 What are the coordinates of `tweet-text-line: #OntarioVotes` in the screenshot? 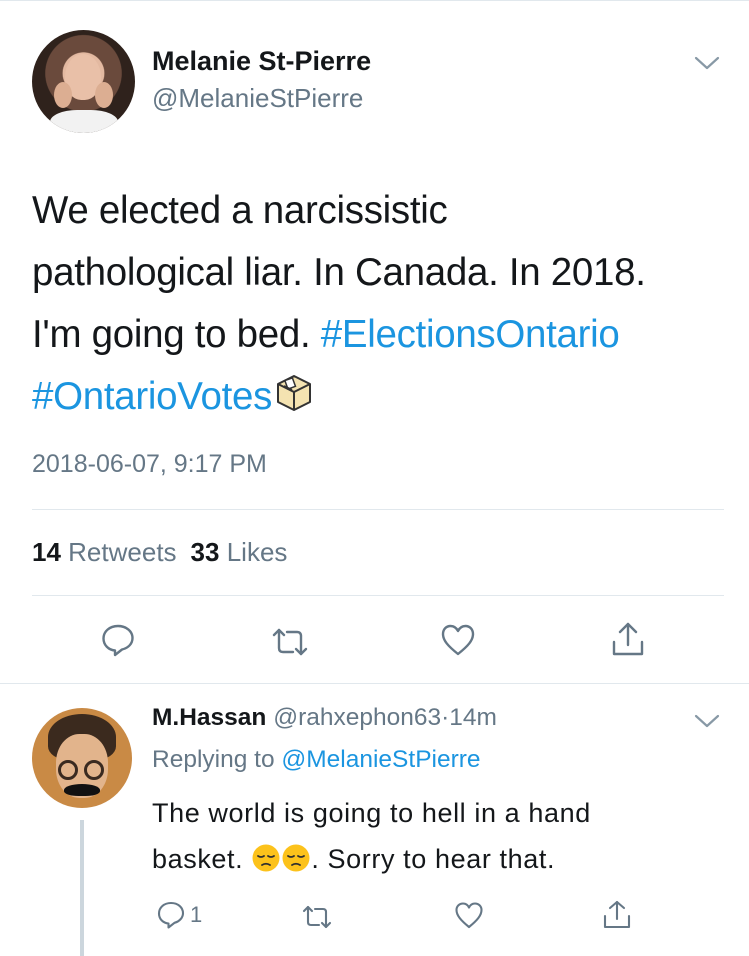 It's located at (377, 397).